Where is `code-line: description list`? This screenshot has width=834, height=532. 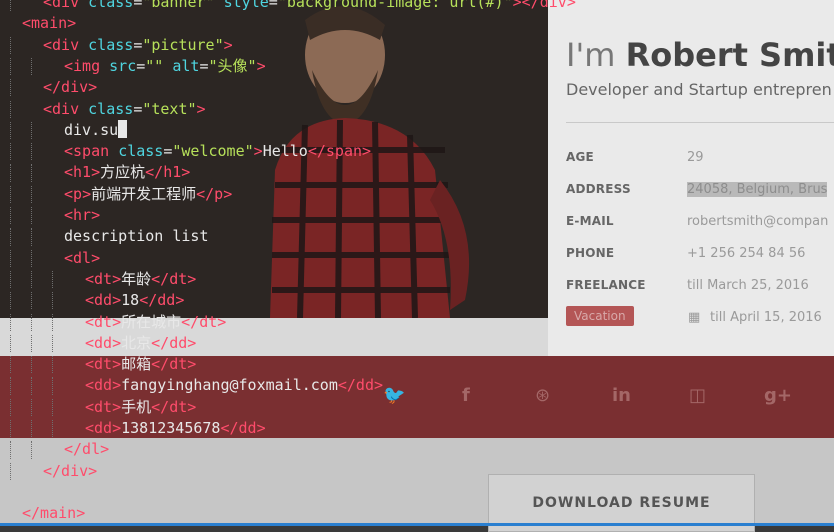 code-line: description list is located at coordinates (136, 236).